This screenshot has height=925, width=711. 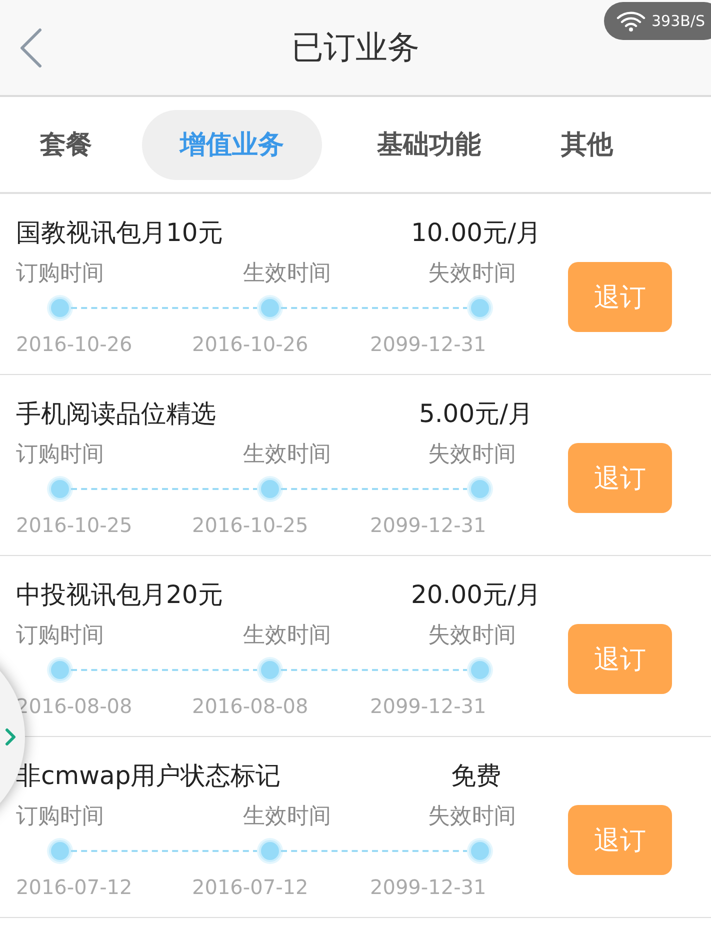 What do you see at coordinates (120, 232) in the screenshot?
I see `service-name: 国教视讯包月10元` at bounding box center [120, 232].